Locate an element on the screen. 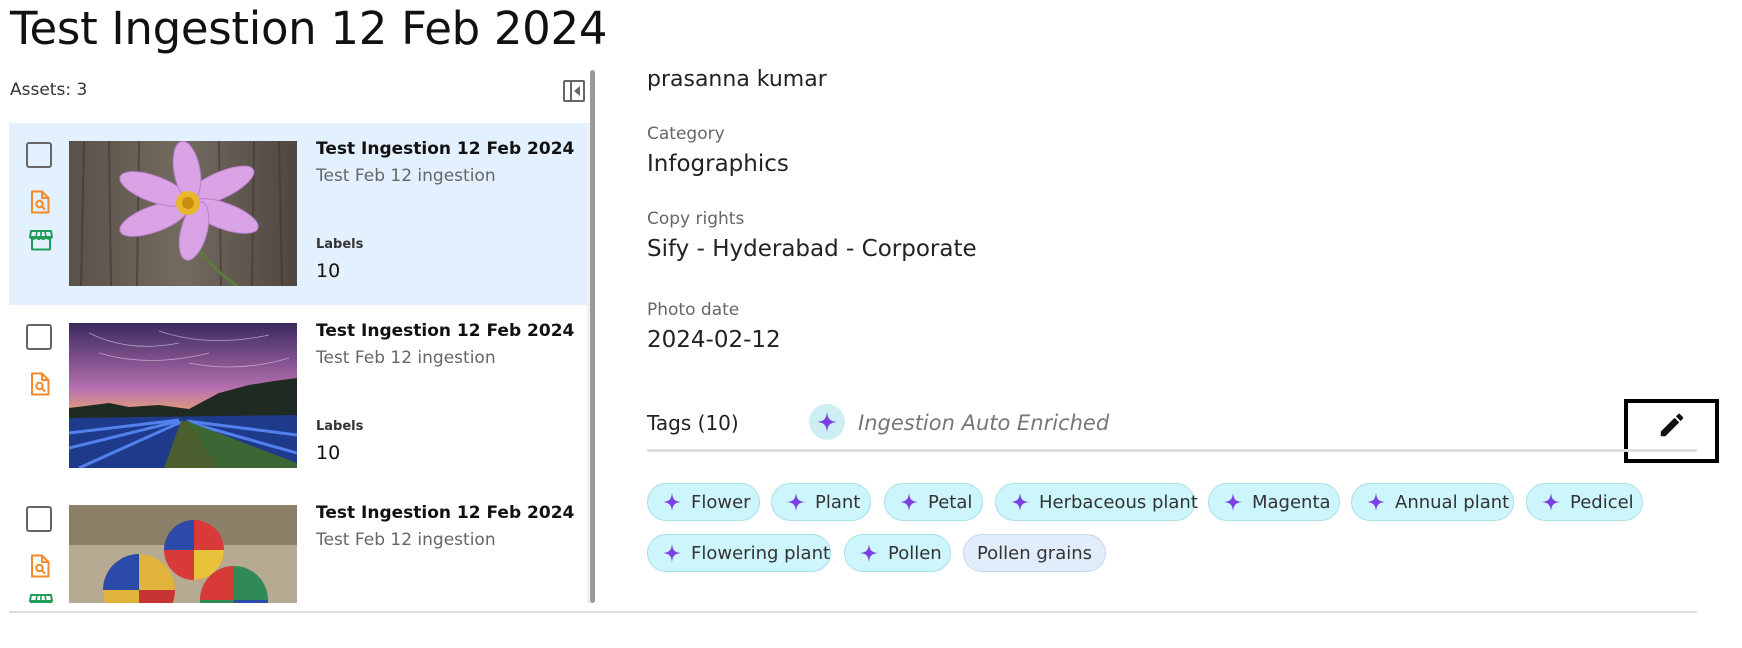 This screenshot has height=648, width=1742. tag-label: Flowering plant is located at coordinates (761, 553).